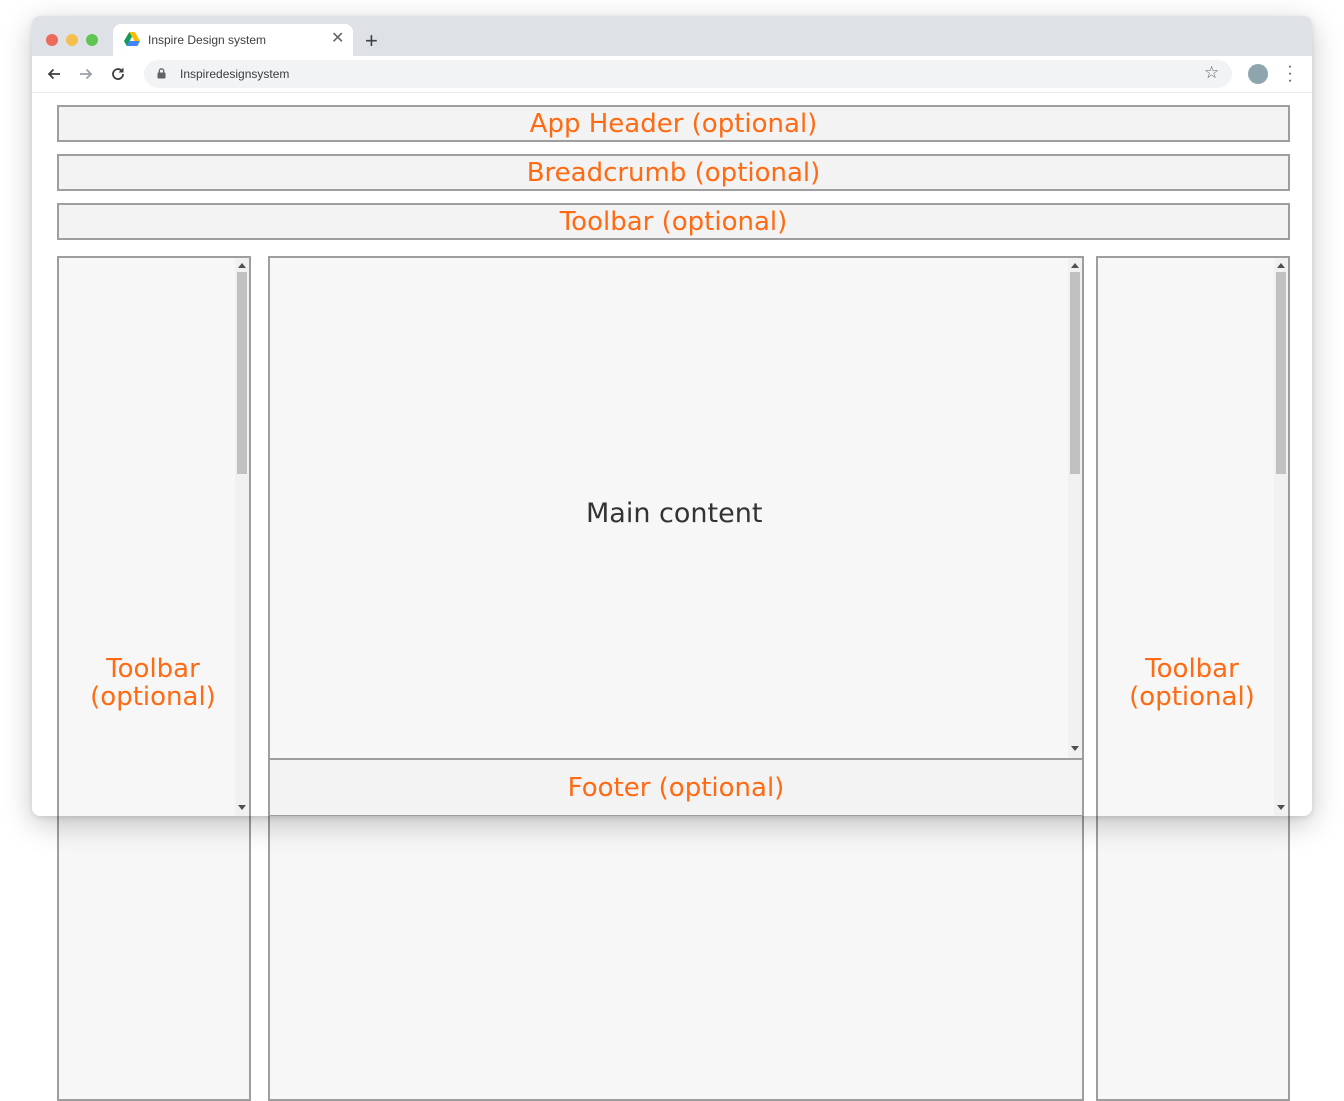 This screenshot has width=1344, height=1101. What do you see at coordinates (337, 39) in the screenshot?
I see `close-icon: ✕` at bounding box center [337, 39].